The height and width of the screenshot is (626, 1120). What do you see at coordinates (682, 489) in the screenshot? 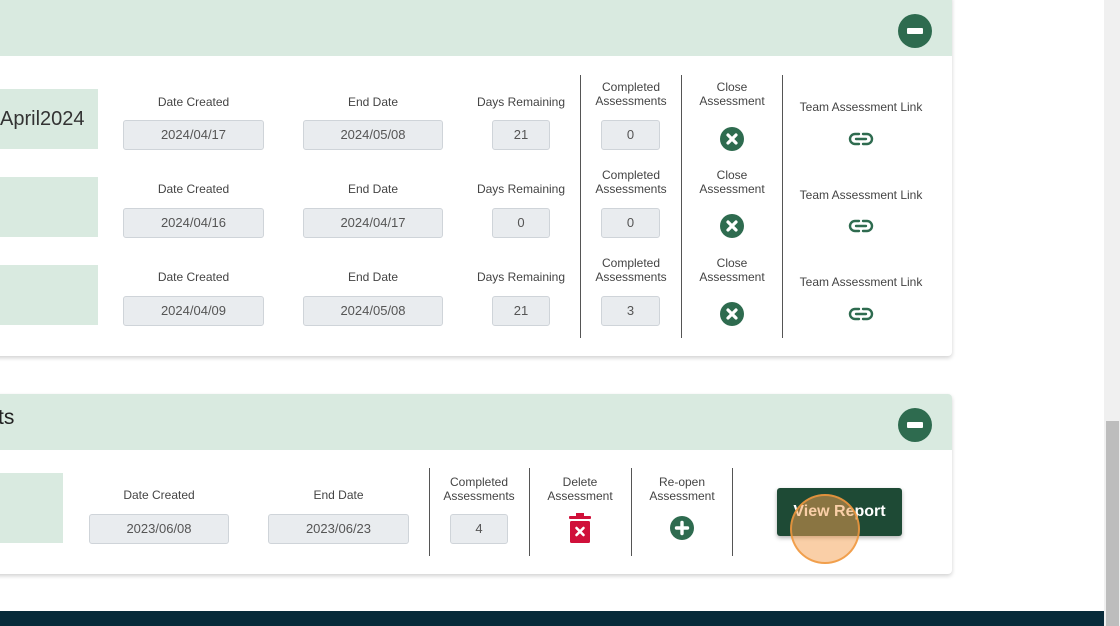
I see `reopen-assessment-label: Re-open Assessment` at bounding box center [682, 489].